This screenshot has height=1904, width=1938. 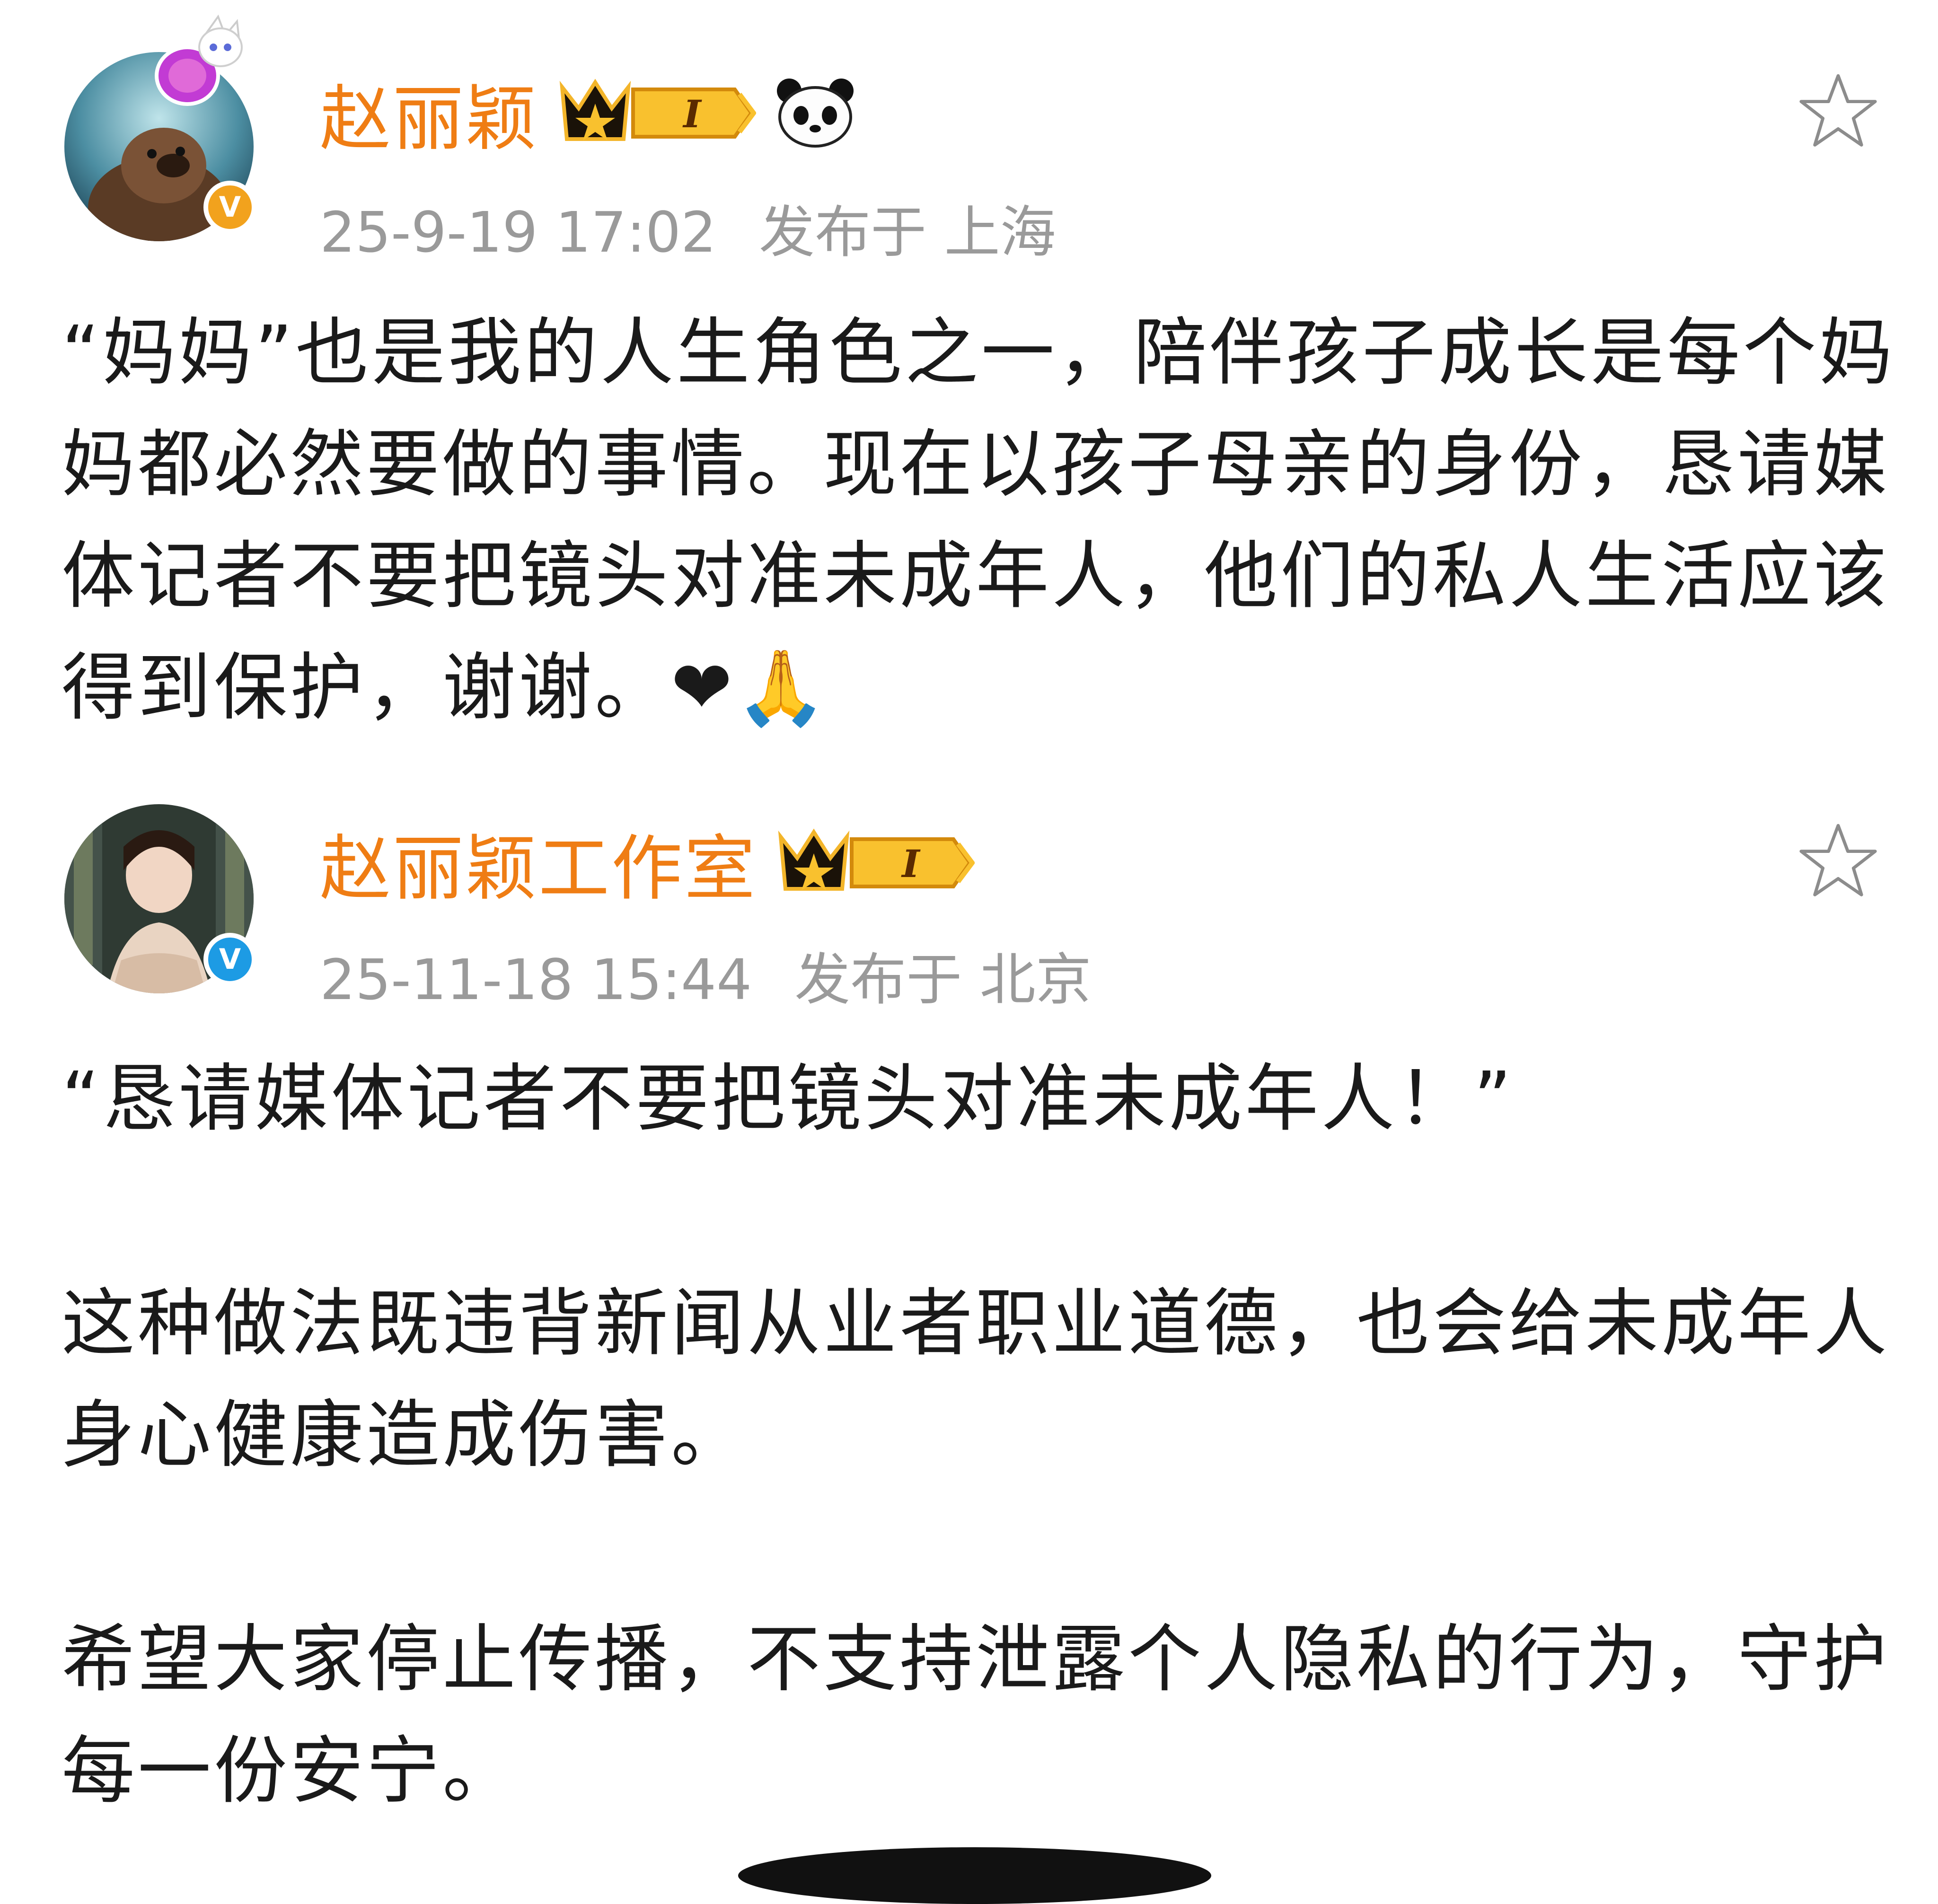 I want to click on post-meta: 25-11-18 15:44 发布于 北京, so click(x=706, y=974).